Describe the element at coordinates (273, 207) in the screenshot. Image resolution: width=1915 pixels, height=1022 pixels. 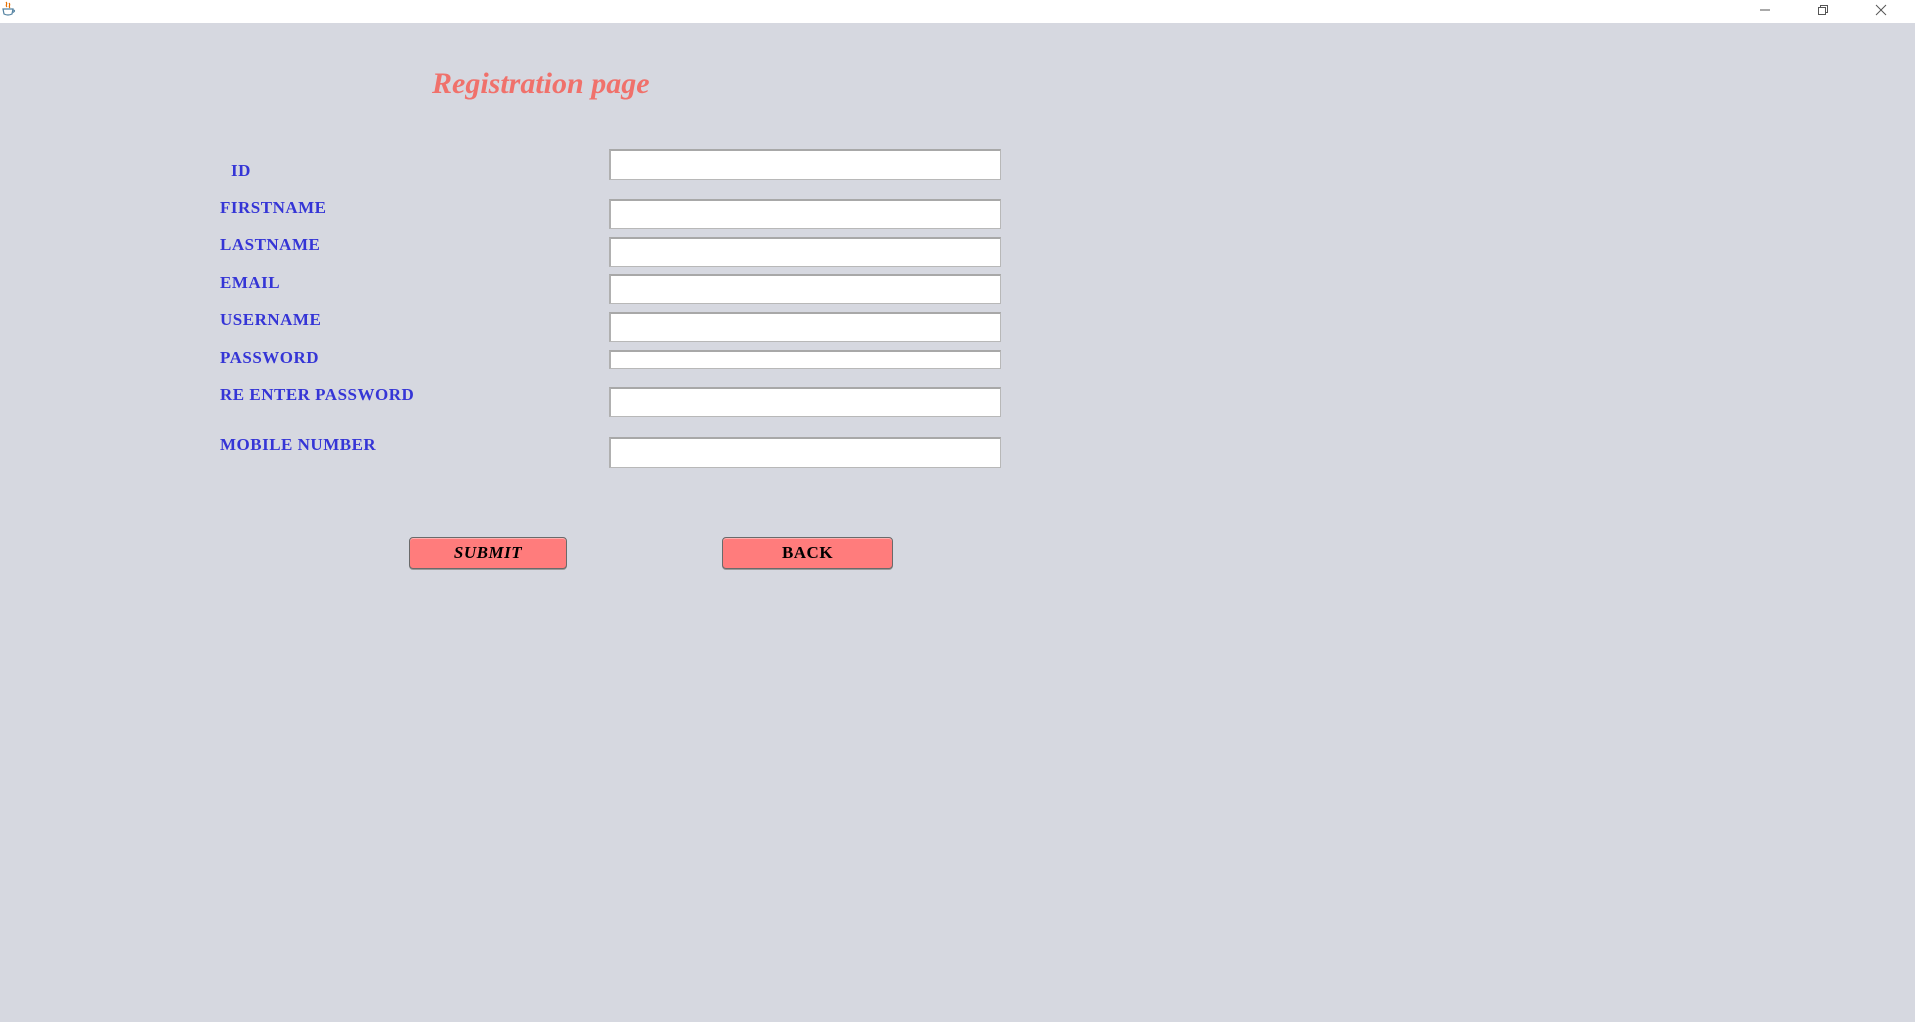
I see `firstname-label: FIRSTNAME` at that location.